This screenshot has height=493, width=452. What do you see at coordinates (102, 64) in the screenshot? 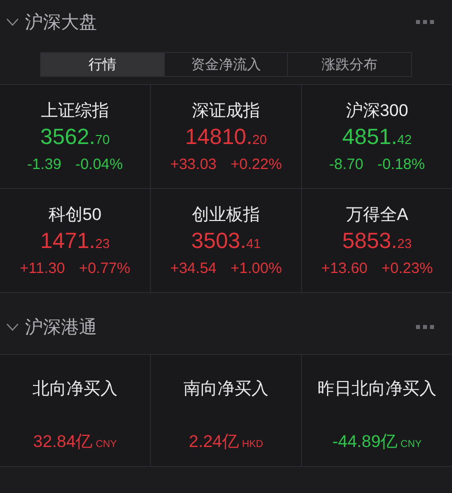
I see `tab: 行情` at bounding box center [102, 64].